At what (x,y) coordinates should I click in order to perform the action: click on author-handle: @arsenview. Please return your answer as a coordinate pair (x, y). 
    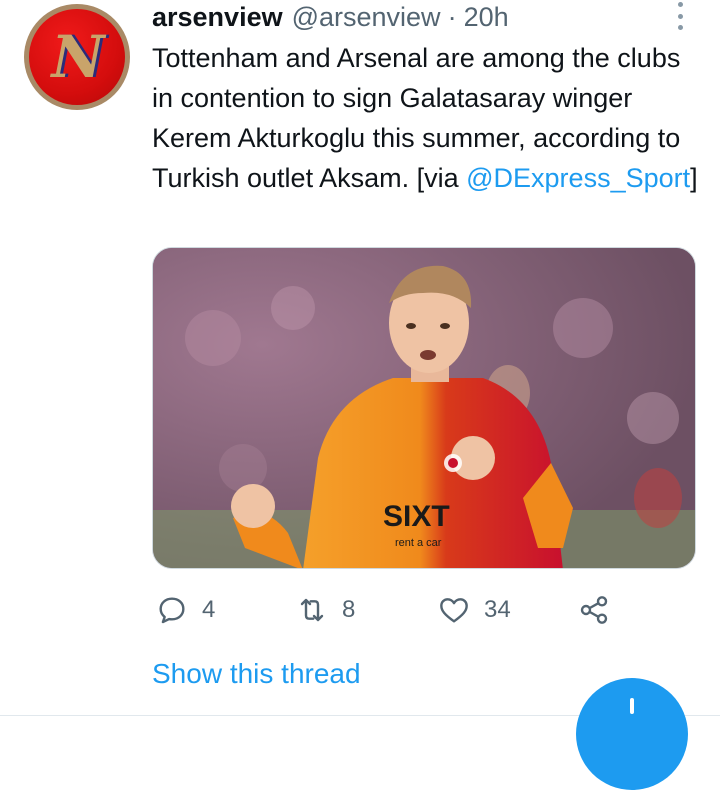
    Looking at the image, I should click on (366, 17).